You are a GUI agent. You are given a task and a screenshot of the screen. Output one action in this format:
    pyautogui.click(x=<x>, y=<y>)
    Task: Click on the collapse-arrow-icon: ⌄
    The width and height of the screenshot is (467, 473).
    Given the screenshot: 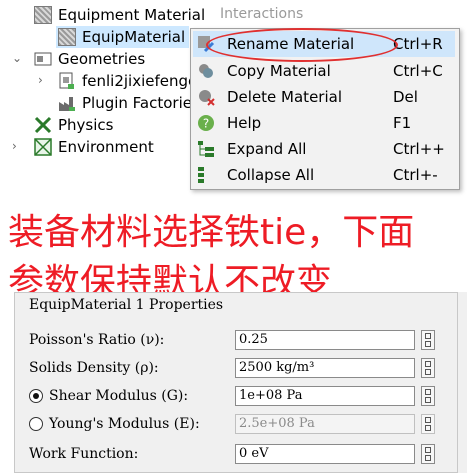 What is the action you would take?
    pyautogui.click(x=17, y=58)
    